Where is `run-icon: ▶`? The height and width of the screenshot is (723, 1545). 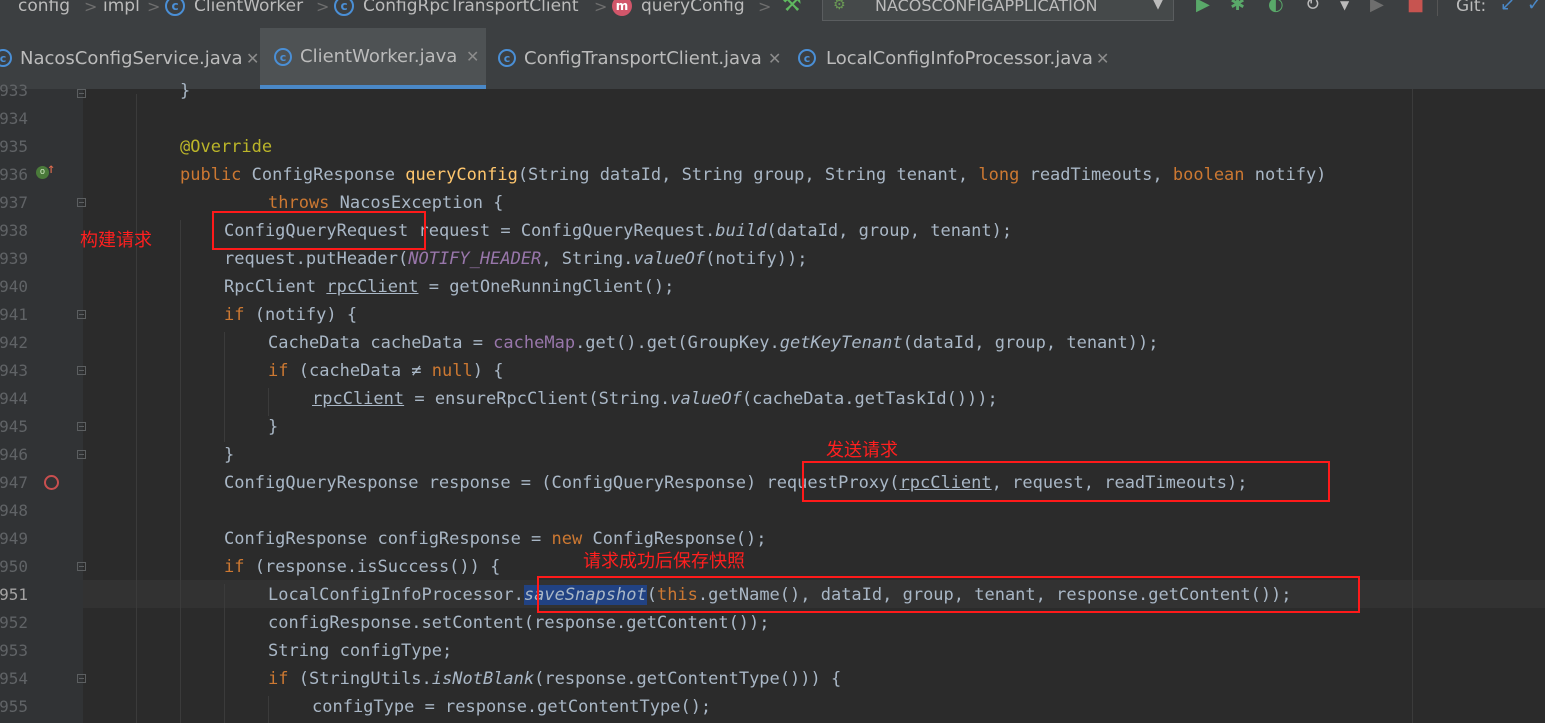 run-icon: ▶ is located at coordinates (1203, 7).